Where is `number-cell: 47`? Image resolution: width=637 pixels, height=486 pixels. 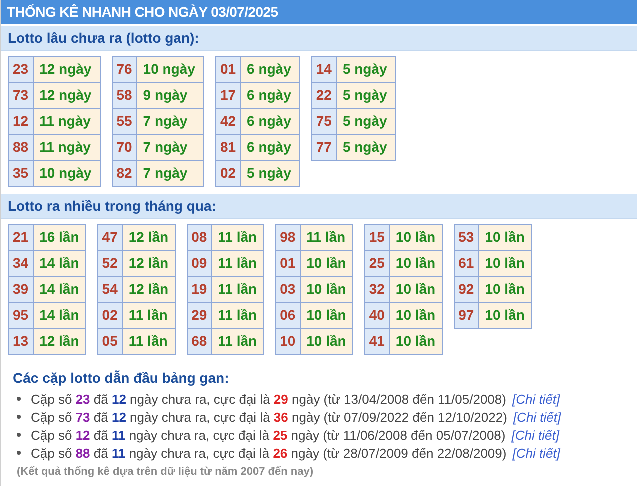 number-cell: 47 is located at coordinates (110, 238).